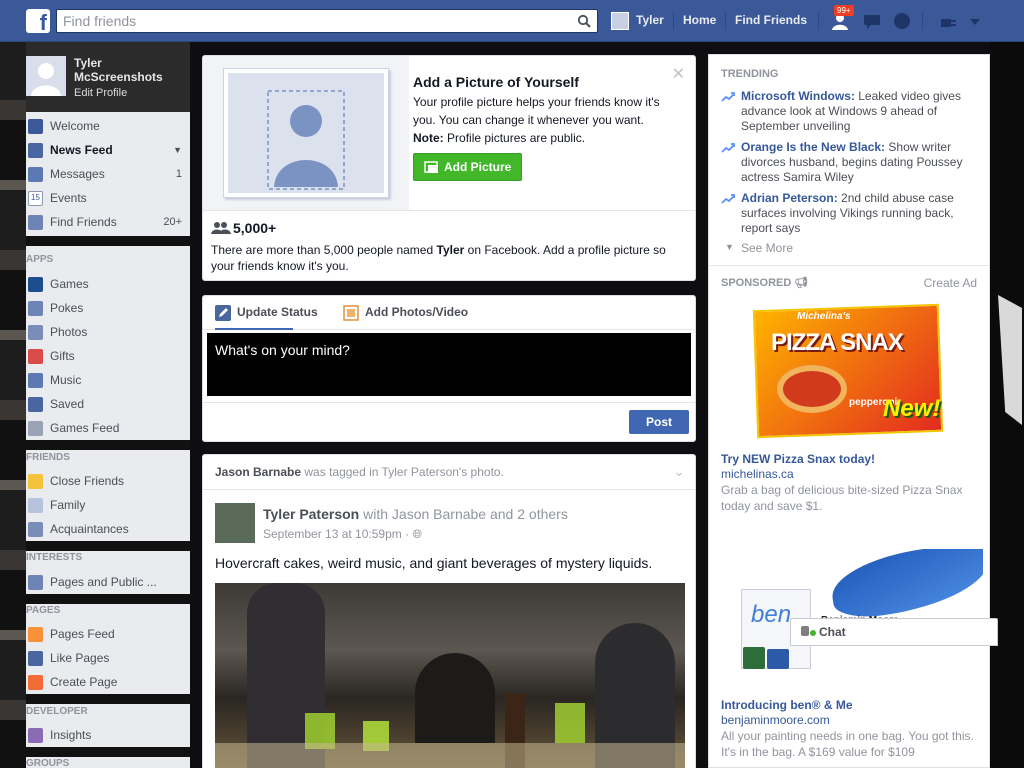 Image resolution: width=1024 pixels, height=768 pixels. I want to click on note-text: Profile pictures are public., so click(516, 138).